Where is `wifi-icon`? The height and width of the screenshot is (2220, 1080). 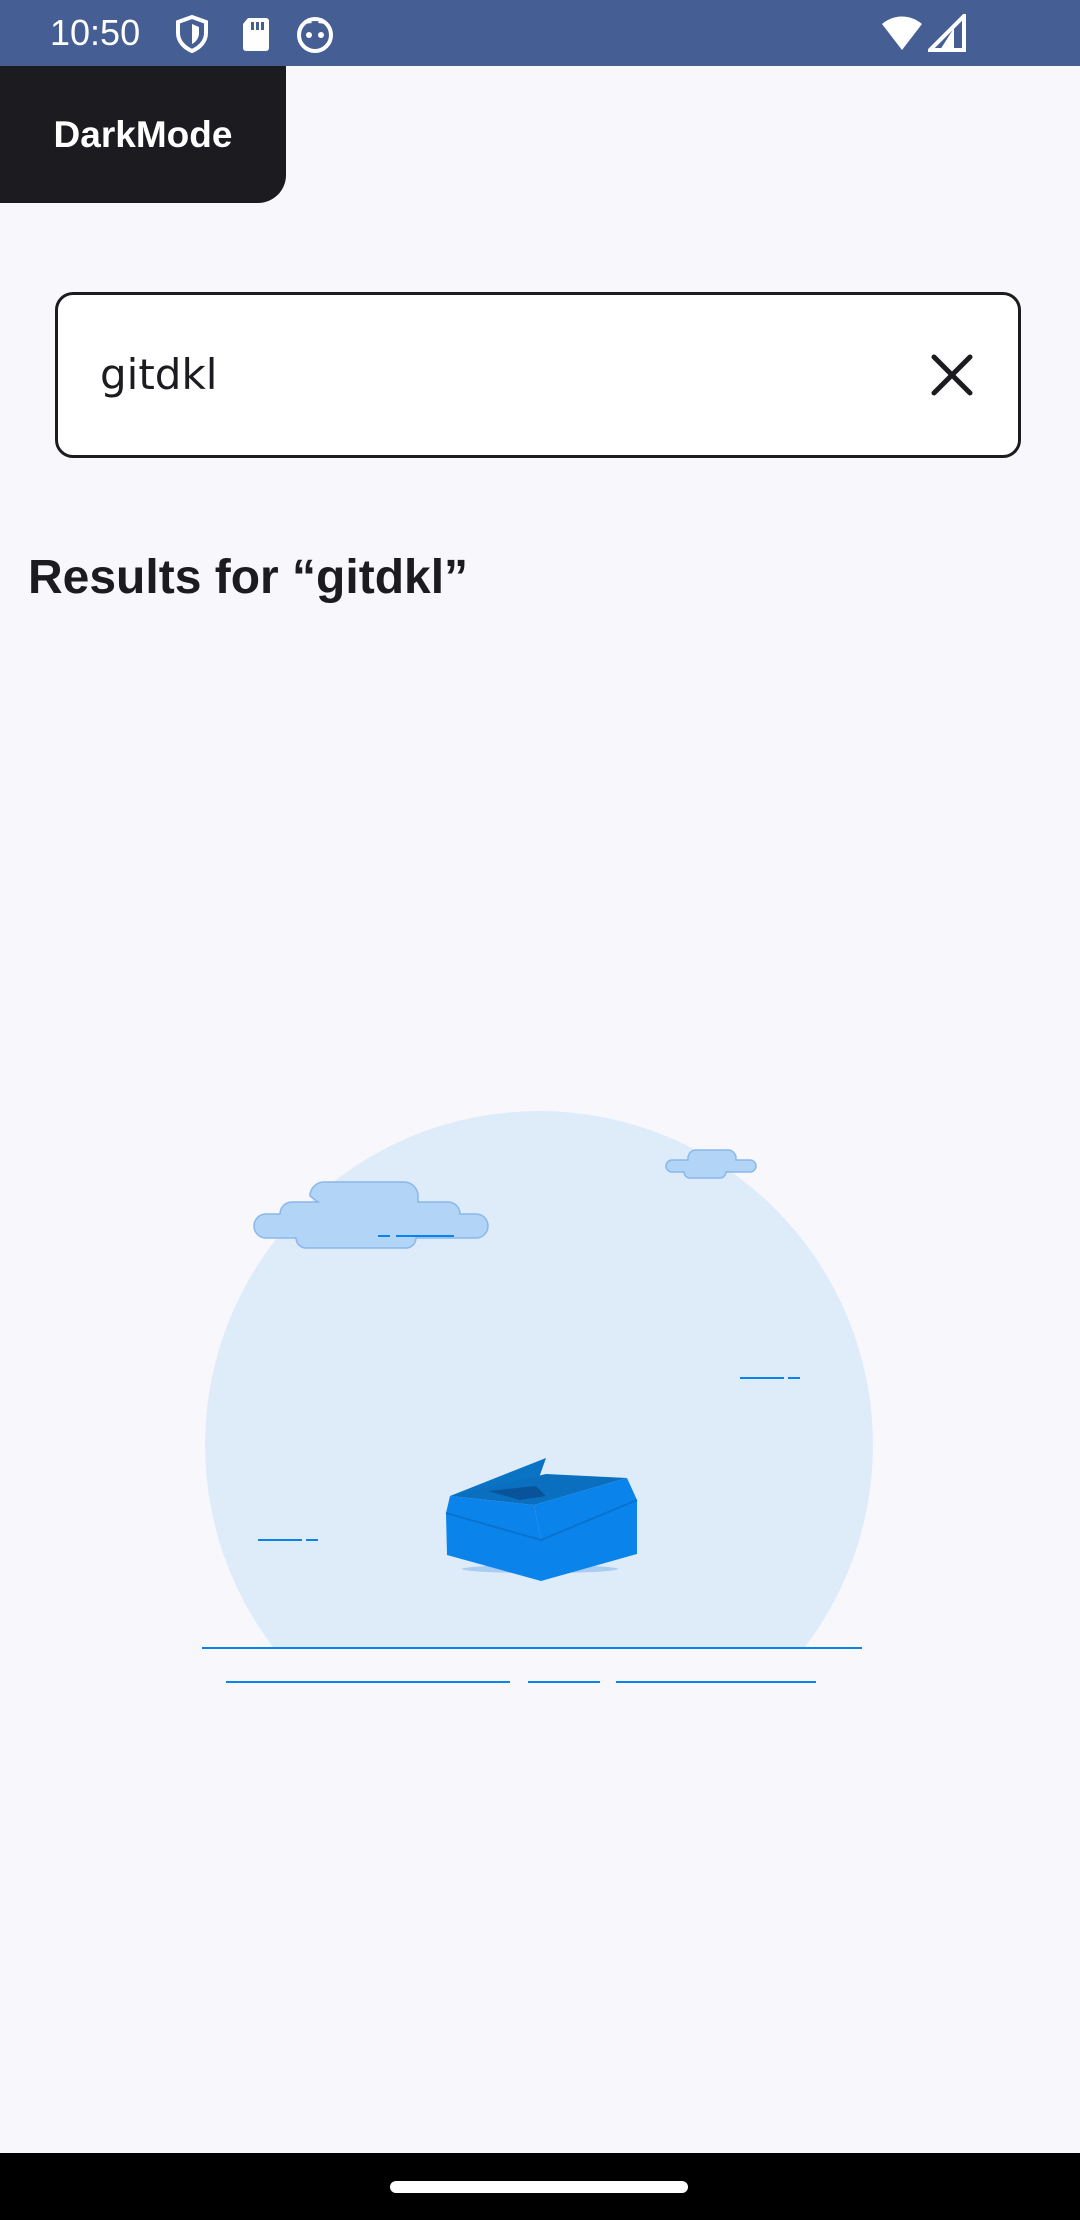 wifi-icon is located at coordinates (901, 34).